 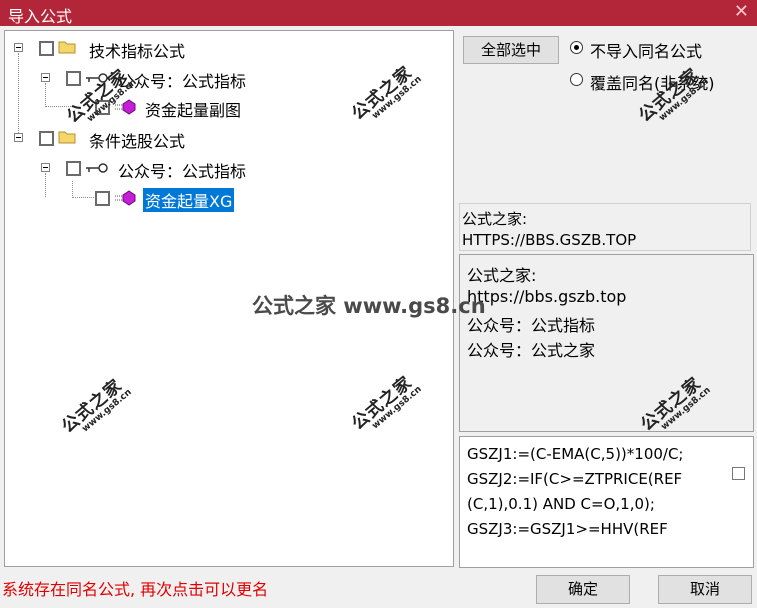 What do you see at coordinates (575, 454) in the screenshot?
I see `code-line: GSZJ1:=(C-EMA(C,5))*100/C;` at bounding box center [575, 454].